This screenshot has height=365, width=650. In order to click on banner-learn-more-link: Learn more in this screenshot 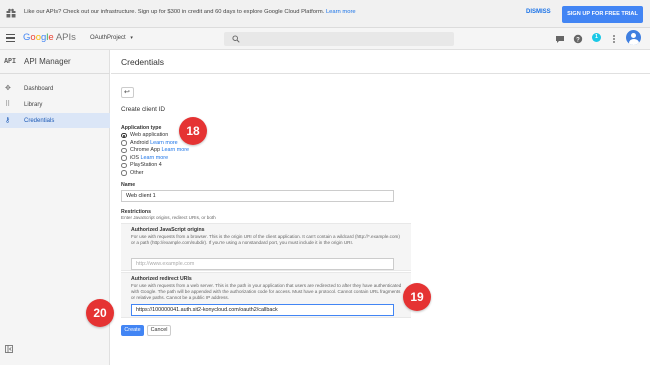, I will do `click(341, 12)`.